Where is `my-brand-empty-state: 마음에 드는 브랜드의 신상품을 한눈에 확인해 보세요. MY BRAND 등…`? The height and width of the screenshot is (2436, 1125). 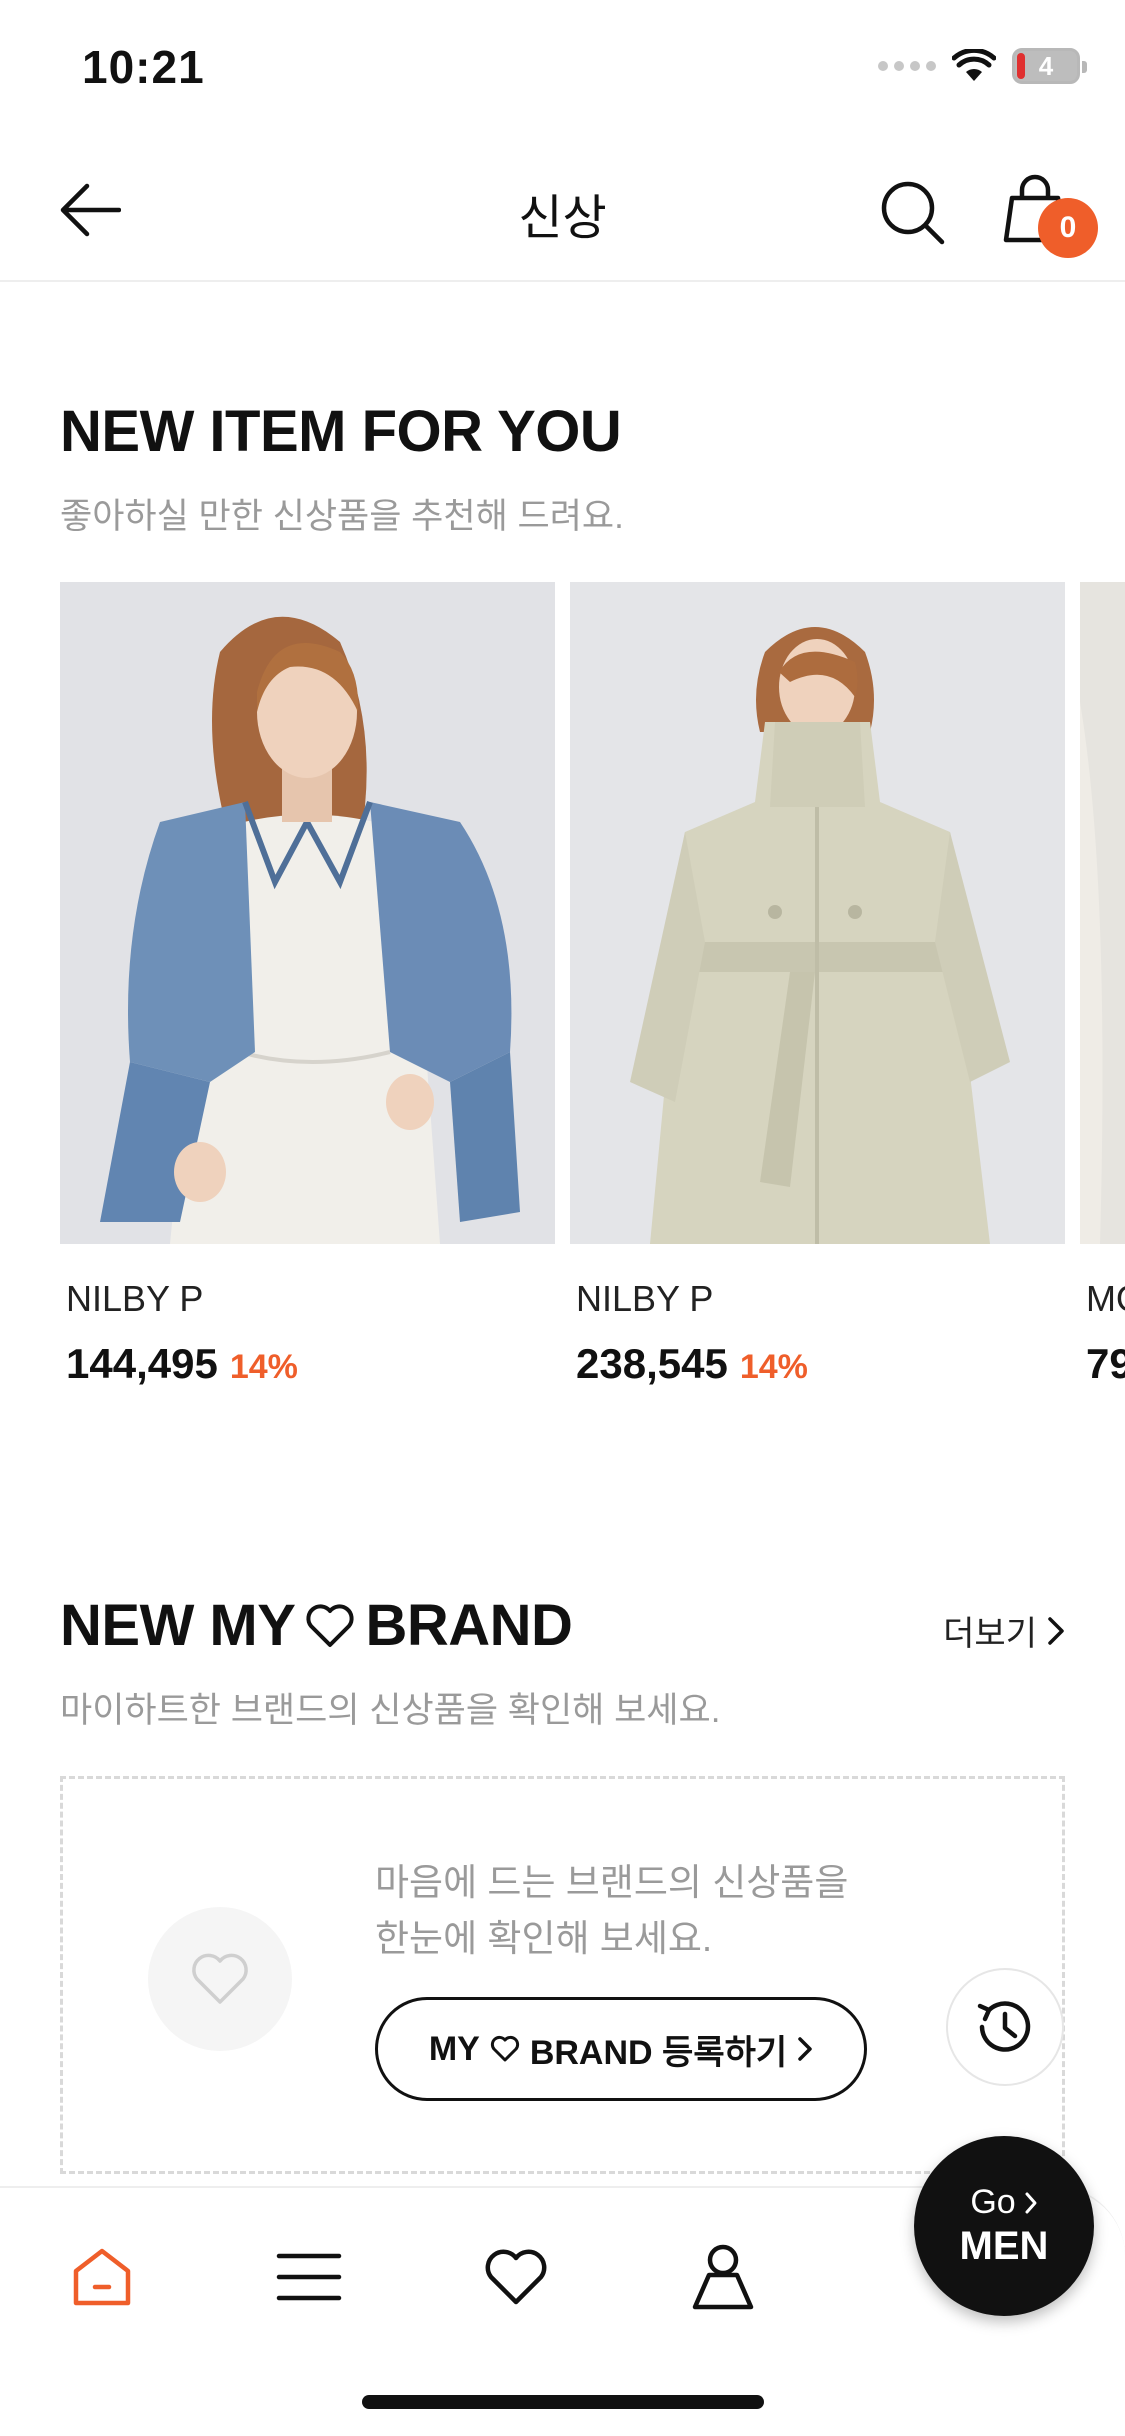
my-brand-empty-state: 마음에 드는 브랜드의 신상품을 한눈에 확인해 보세요. MY BRAND 등… is located at coordinates (562, 1975).